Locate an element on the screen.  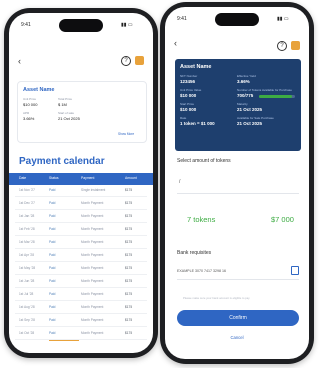
confirm-button: Confirm is located at coordinates (238, 318).